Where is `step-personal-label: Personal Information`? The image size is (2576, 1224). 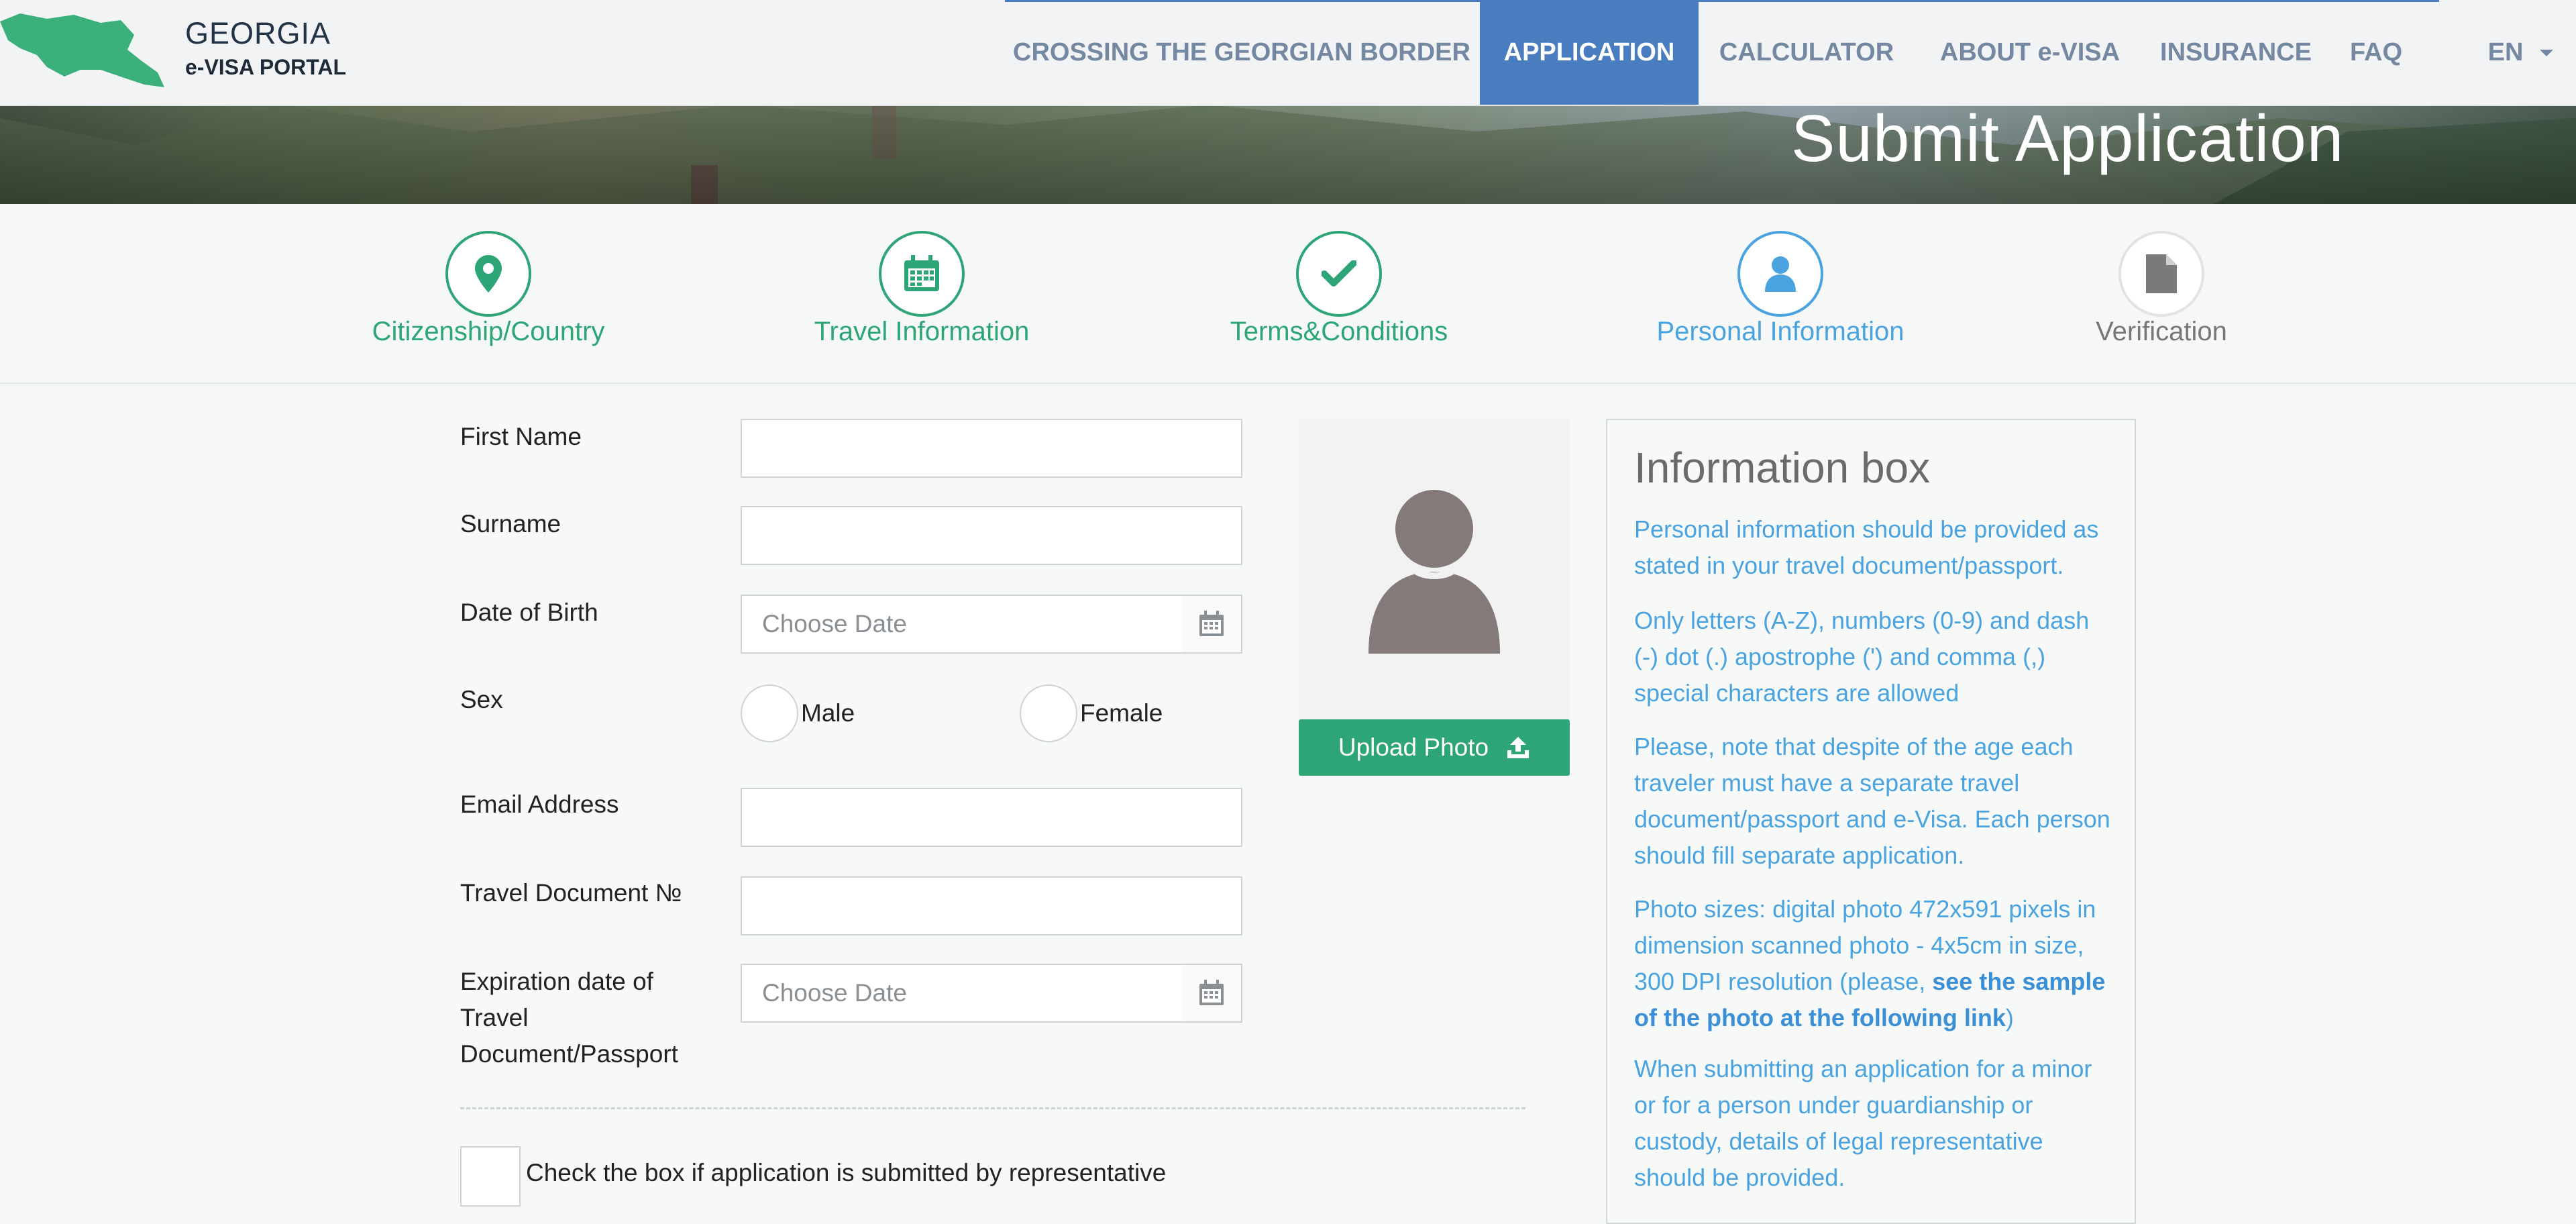 step-personal-label: Personal Information is located at coordinates (1780, 332).